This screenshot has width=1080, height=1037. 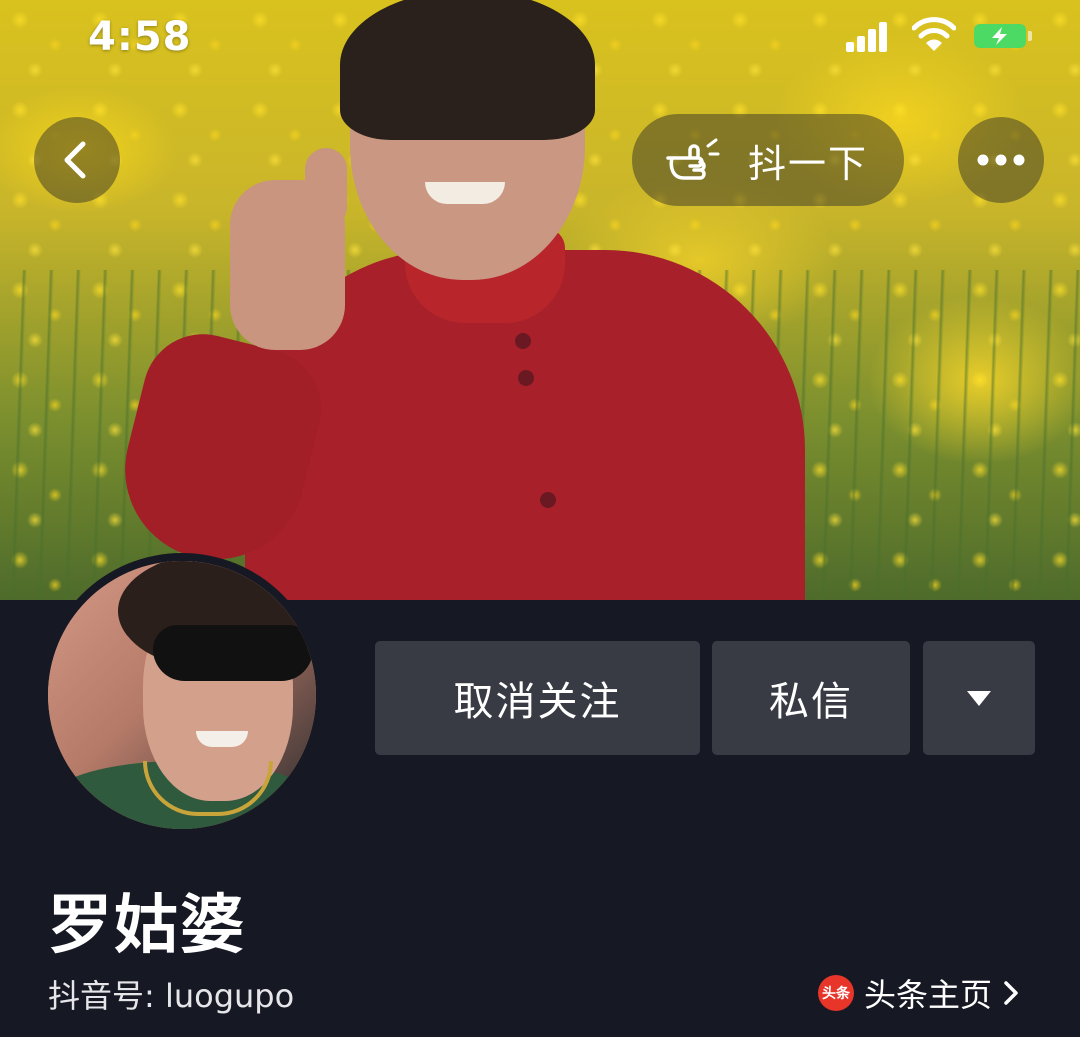 What do you see at coordinates (1030, 36) in the screenshot?
I see `battery-tip` at bounding box center [1030, 36].